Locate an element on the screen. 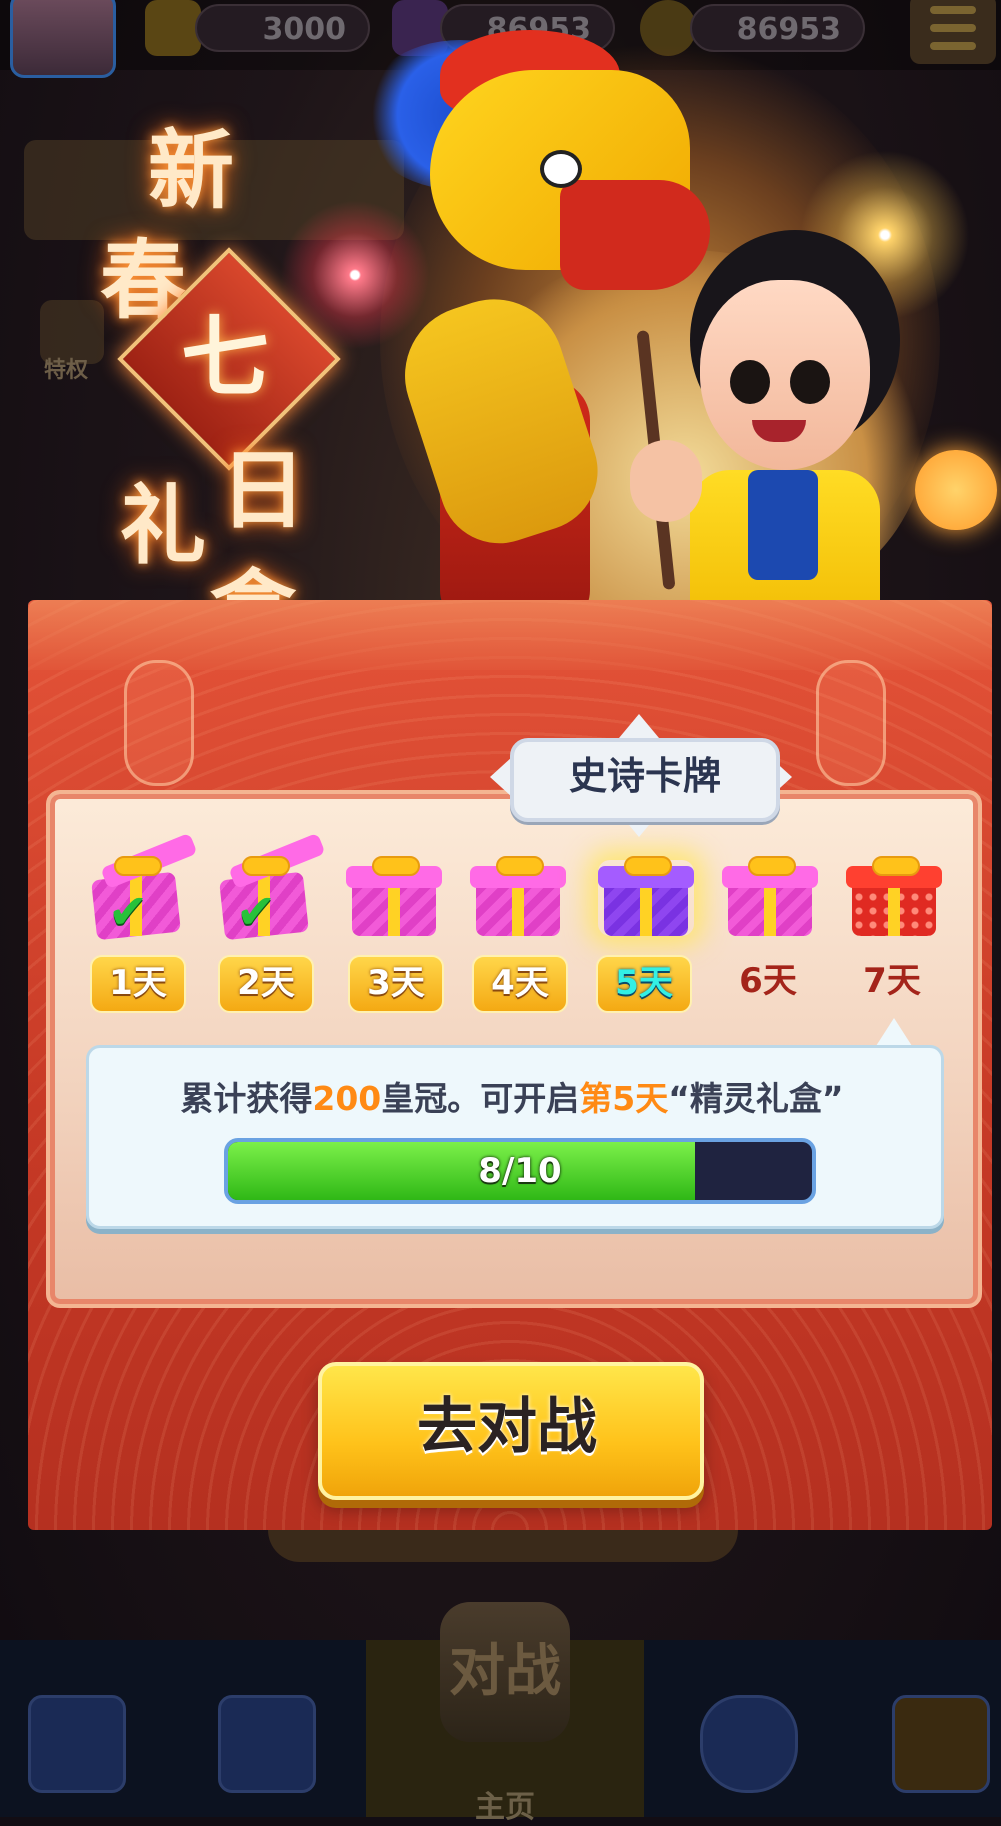  gift-box-day2: ✔ is located at coordinates (271, 886).